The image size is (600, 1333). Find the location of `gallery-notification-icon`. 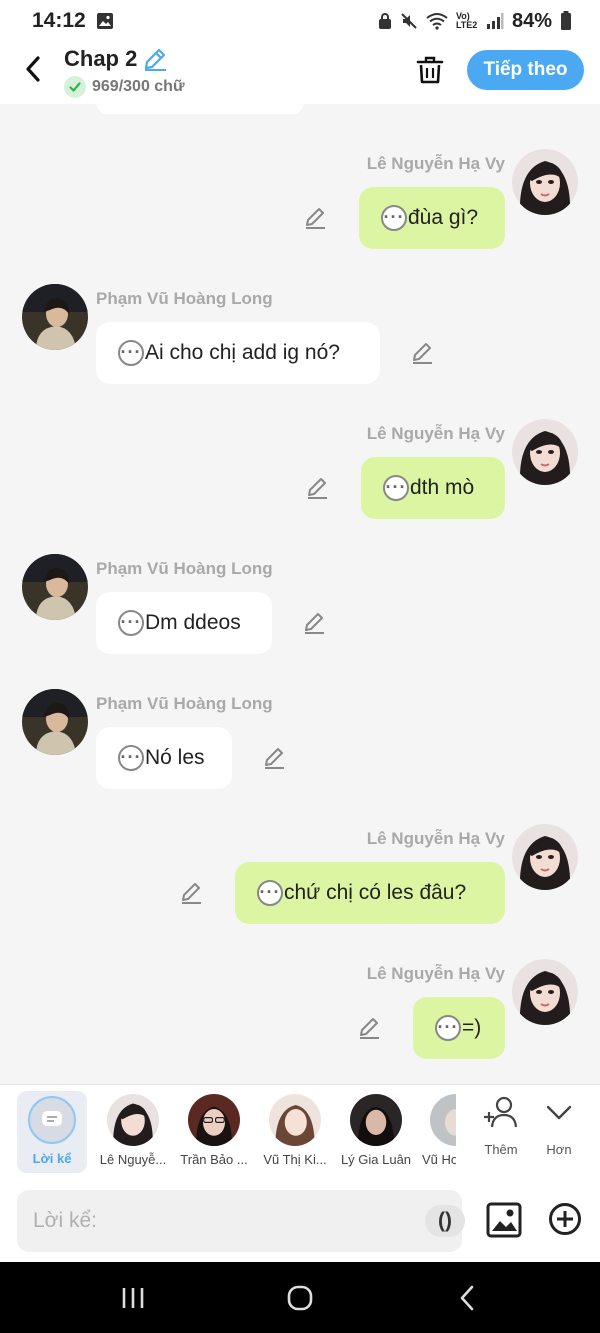

gallery-notification-icon is located at coordinates (104, 21).